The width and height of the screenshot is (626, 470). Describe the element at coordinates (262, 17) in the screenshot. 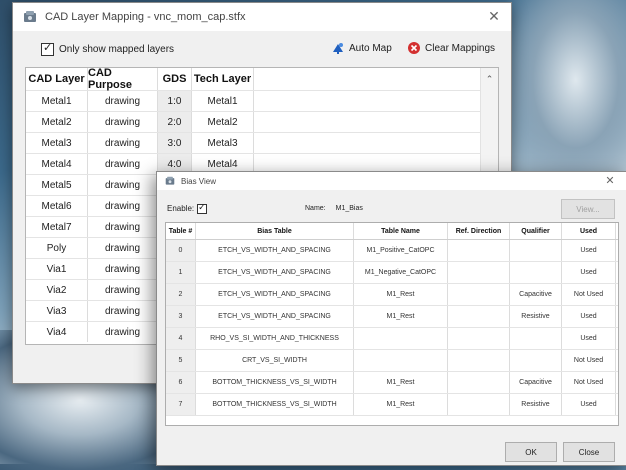

I see `cad-window-titlebar: CAD Layer Mapping - vnc_mom_cap.stfx ✕` at that location.